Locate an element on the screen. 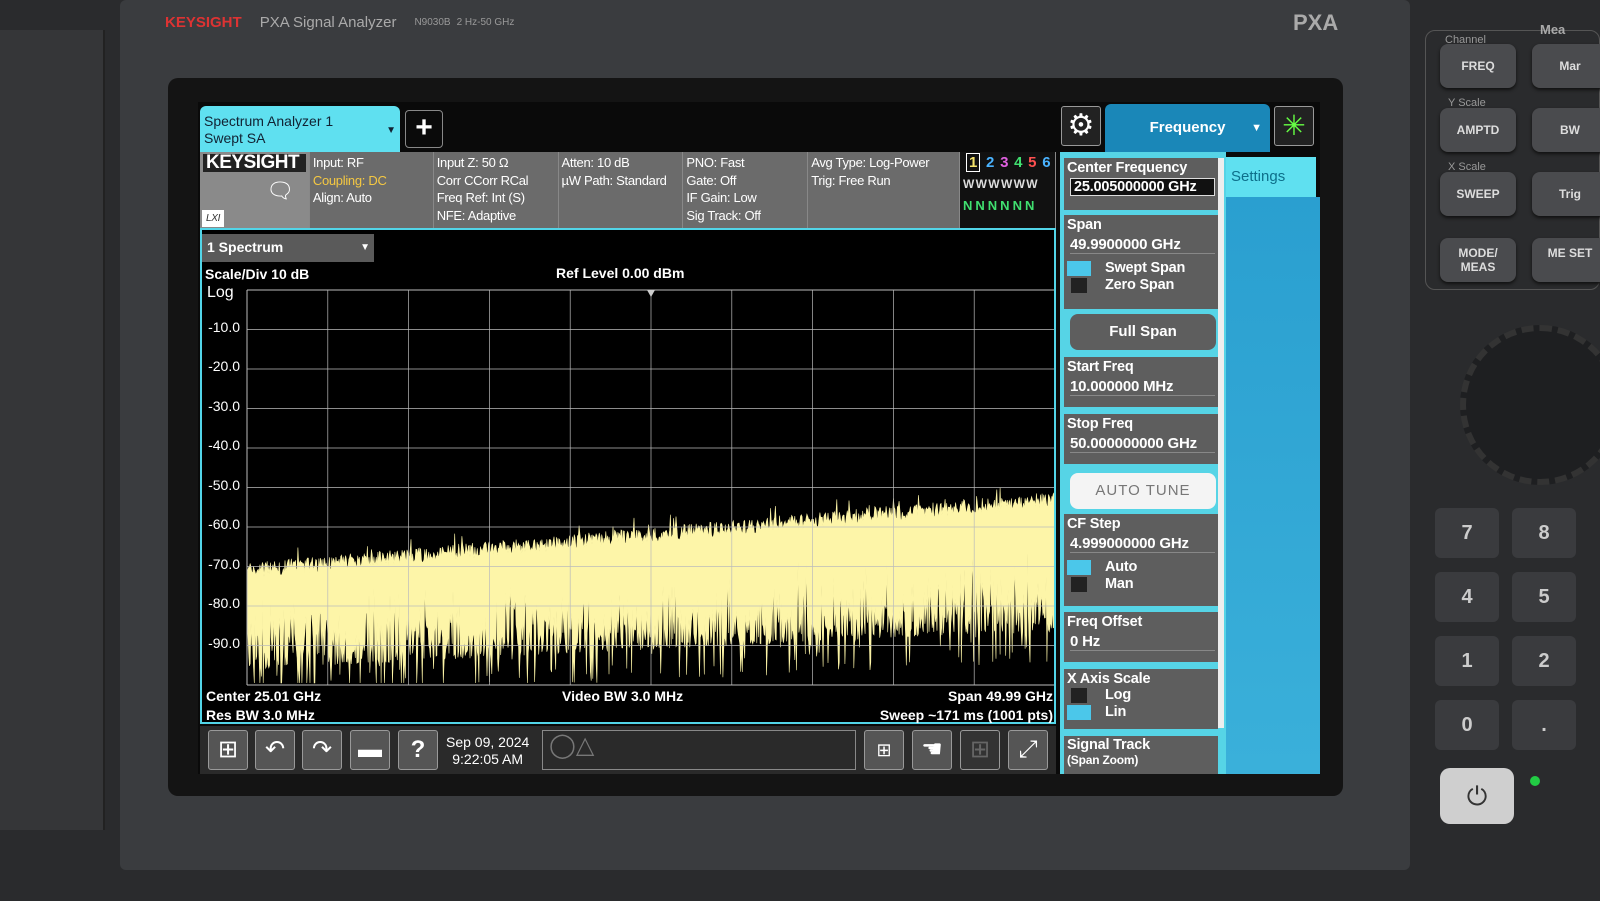  windows-icon: ⊞ is located at coordinates (228, 750).